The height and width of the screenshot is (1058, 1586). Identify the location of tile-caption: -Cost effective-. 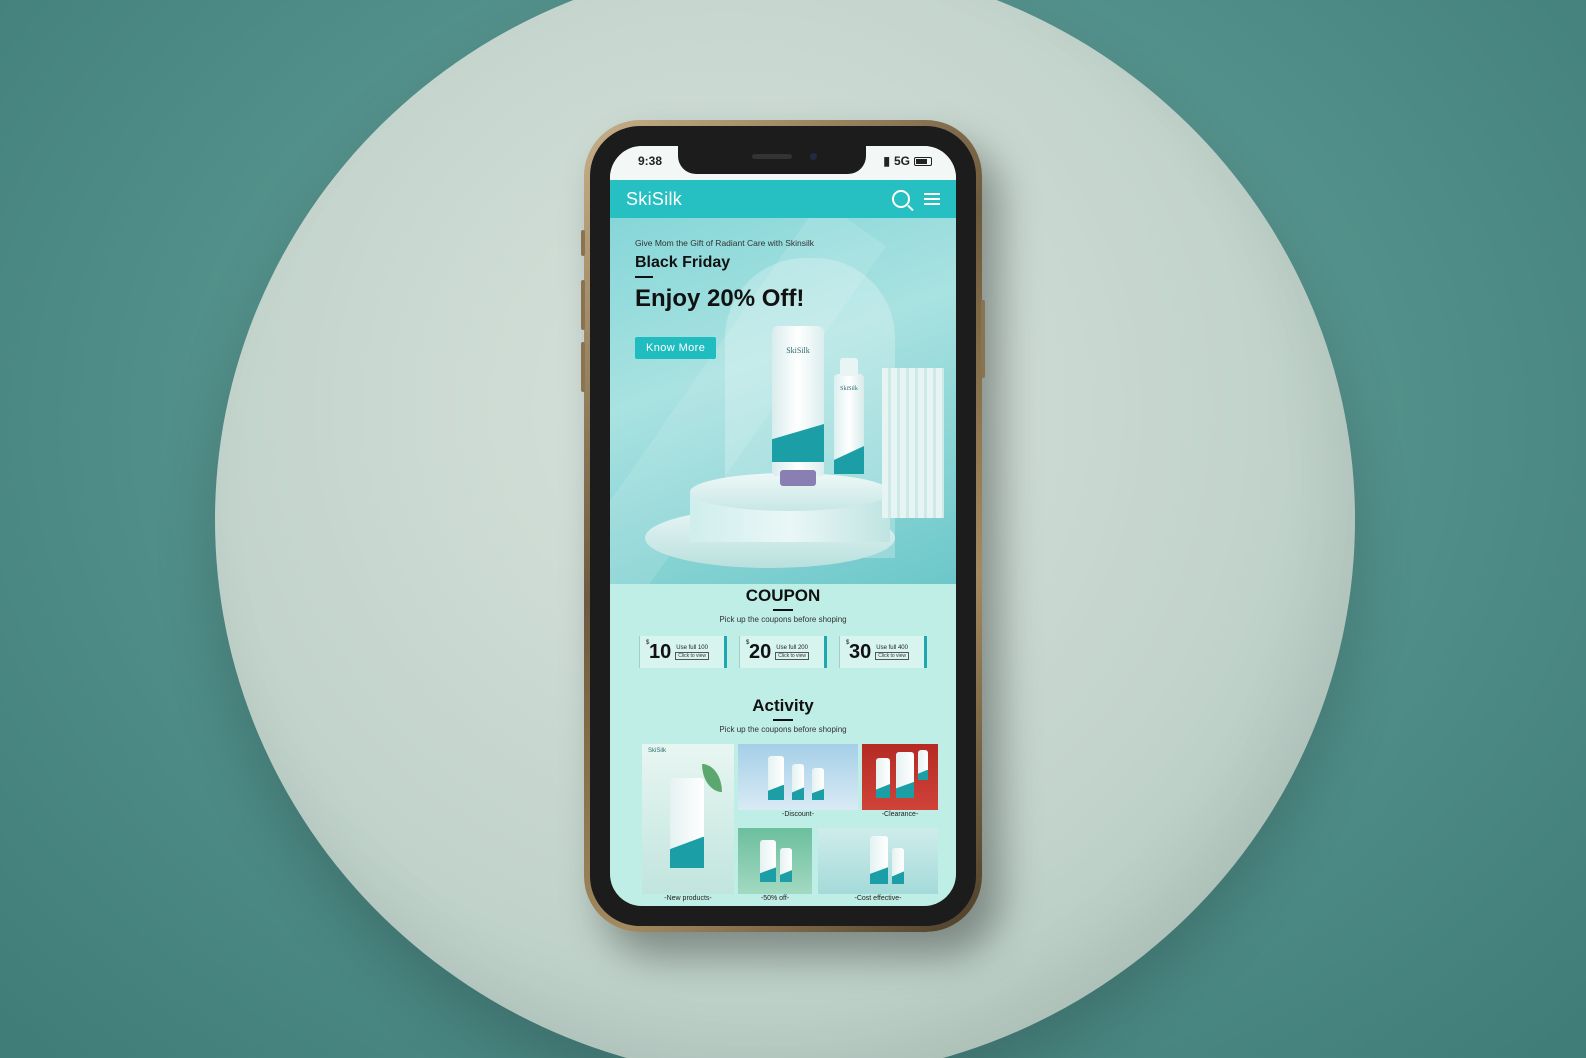
(878, 898).